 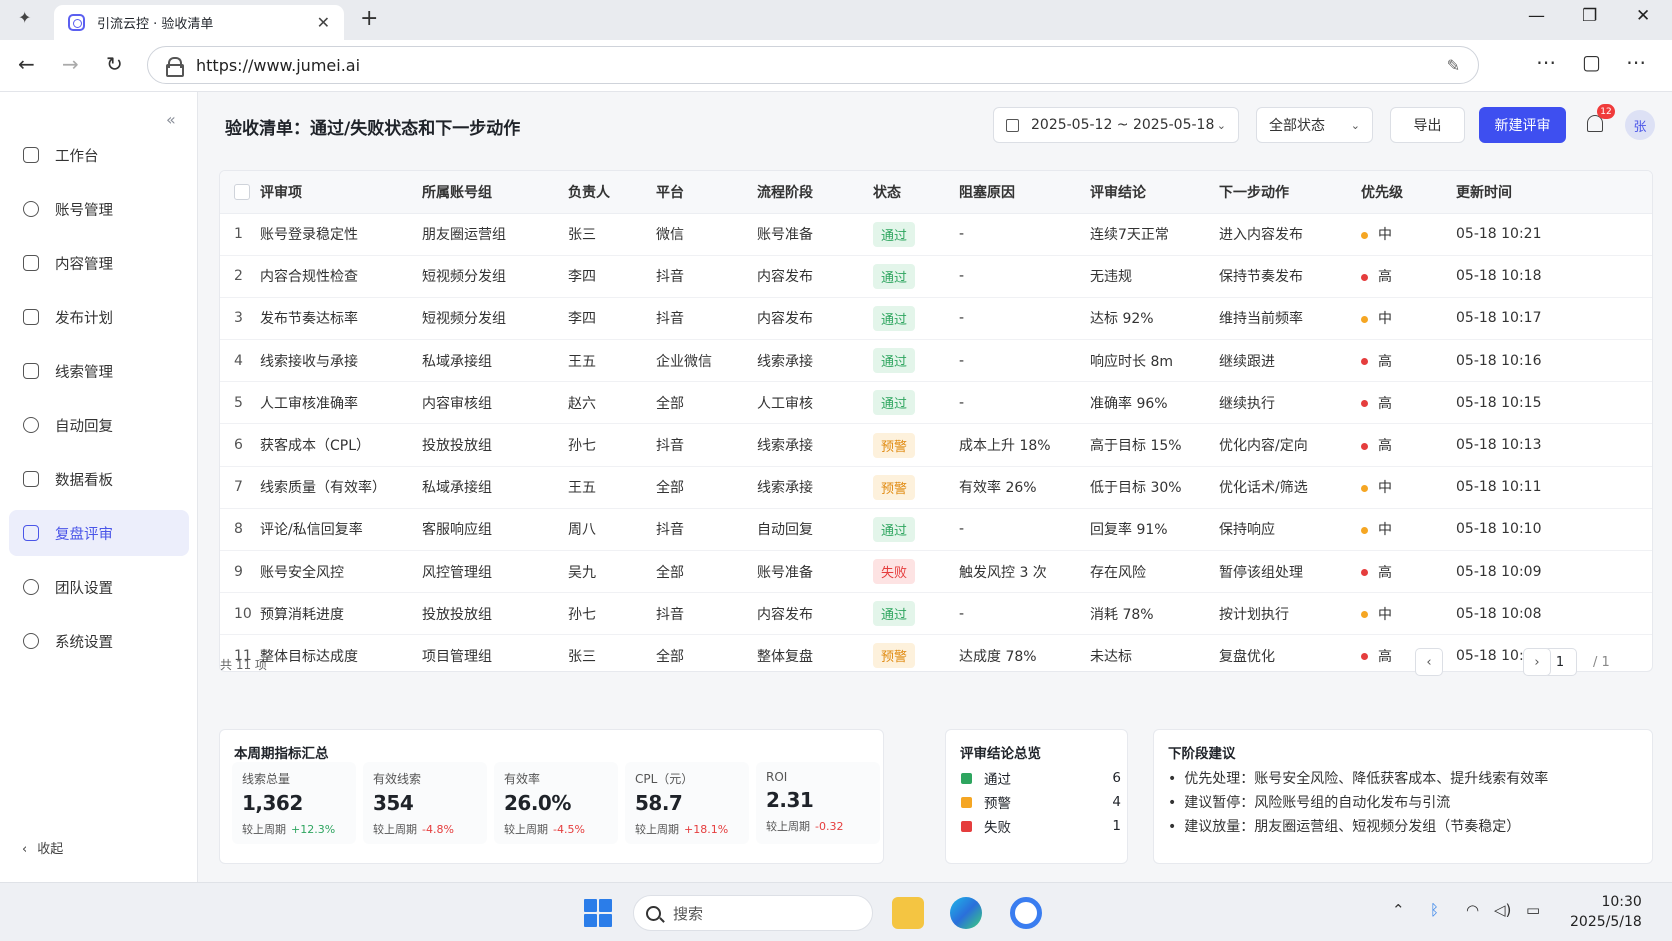 I want to click on sidebar-item-8: 团队设置, so click(x=99, y=587).